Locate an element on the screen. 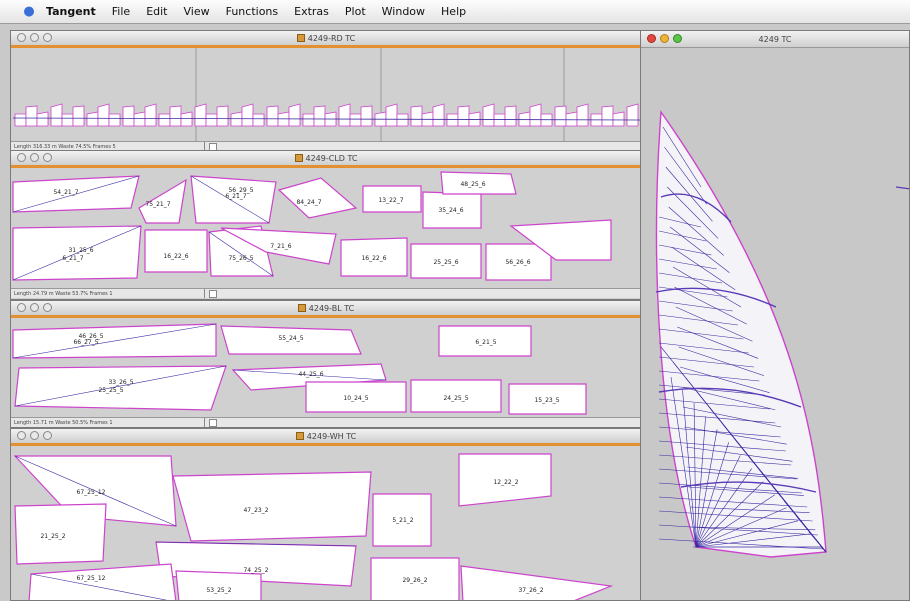 The image size is (910, 601). panel-label: 56_26_6 is located at coordinates (517, 262).